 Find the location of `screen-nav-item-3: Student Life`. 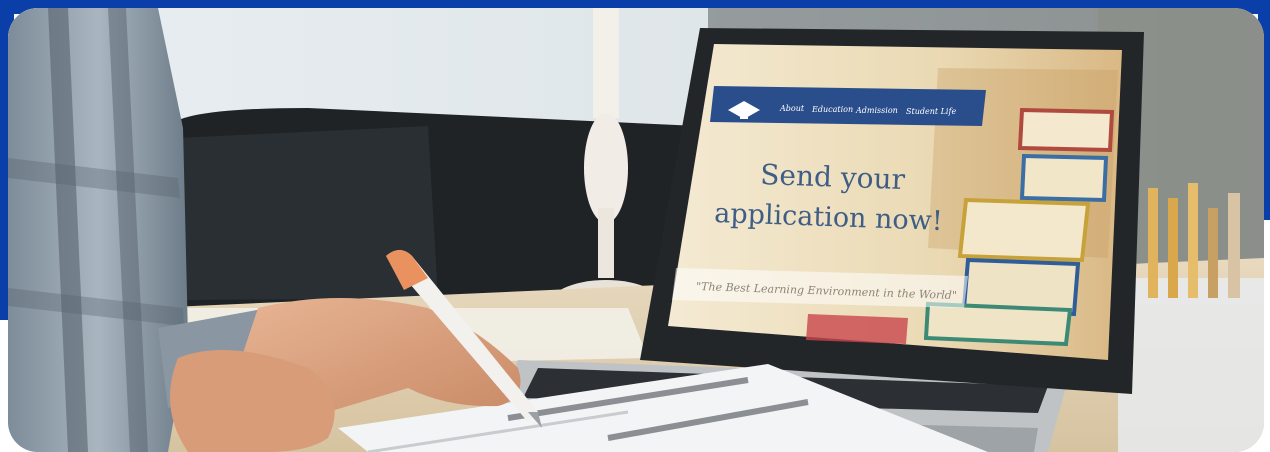

screen-nav-item-3: Student Life is located at coordinates (931, 111).